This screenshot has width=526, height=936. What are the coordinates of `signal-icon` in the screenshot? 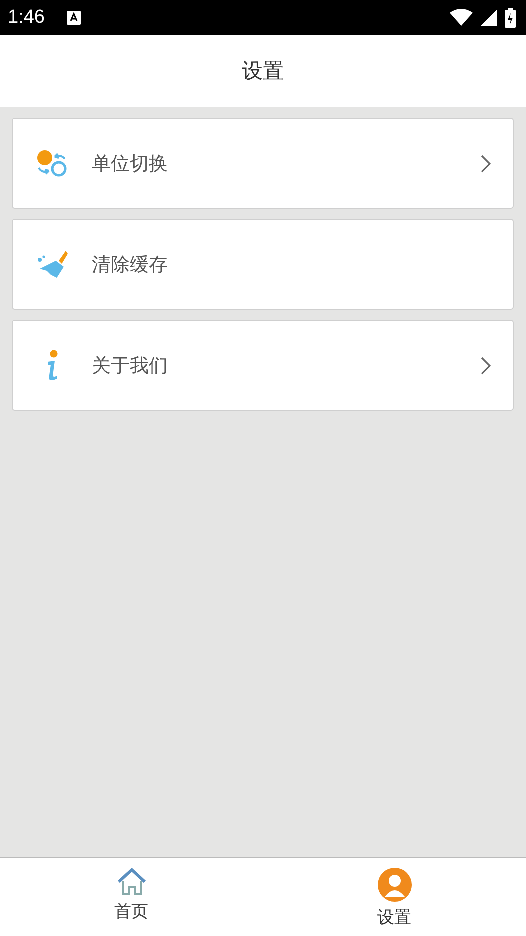 It's located at (489, 18).